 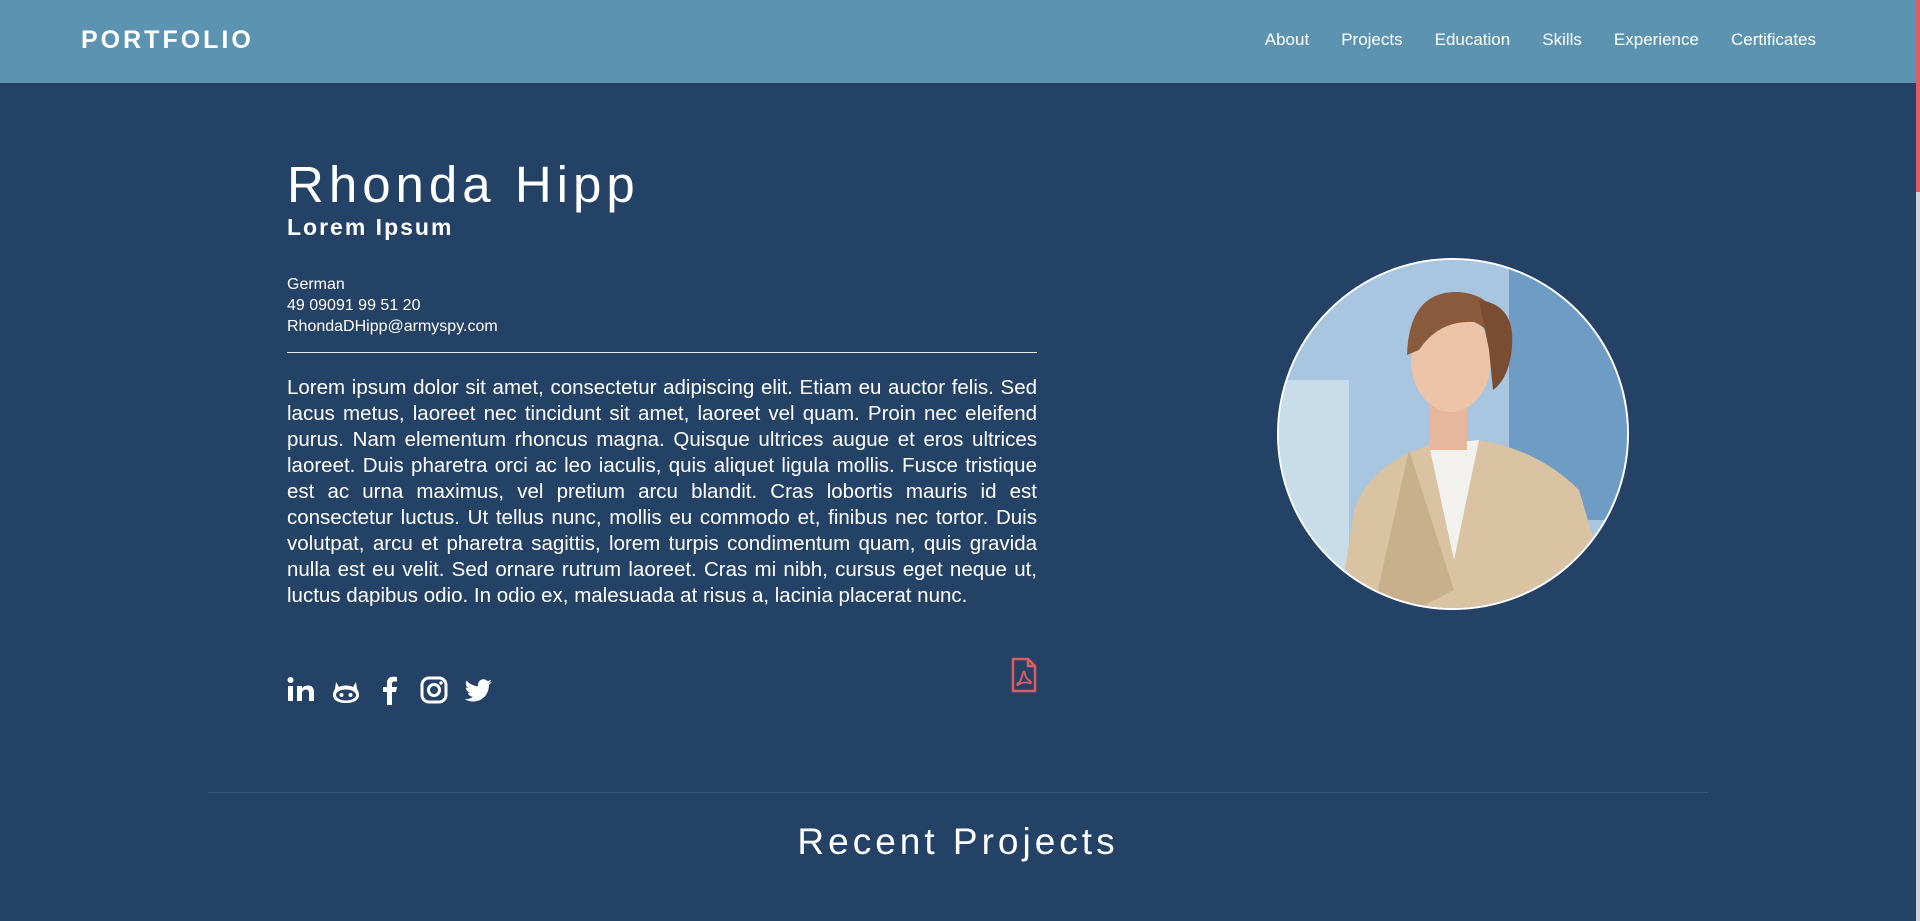 What do you see at coordinates (463, 184) in the screenshot?
I see `profile-name: Rhonda Hipp` at bounding box center [463, 184].